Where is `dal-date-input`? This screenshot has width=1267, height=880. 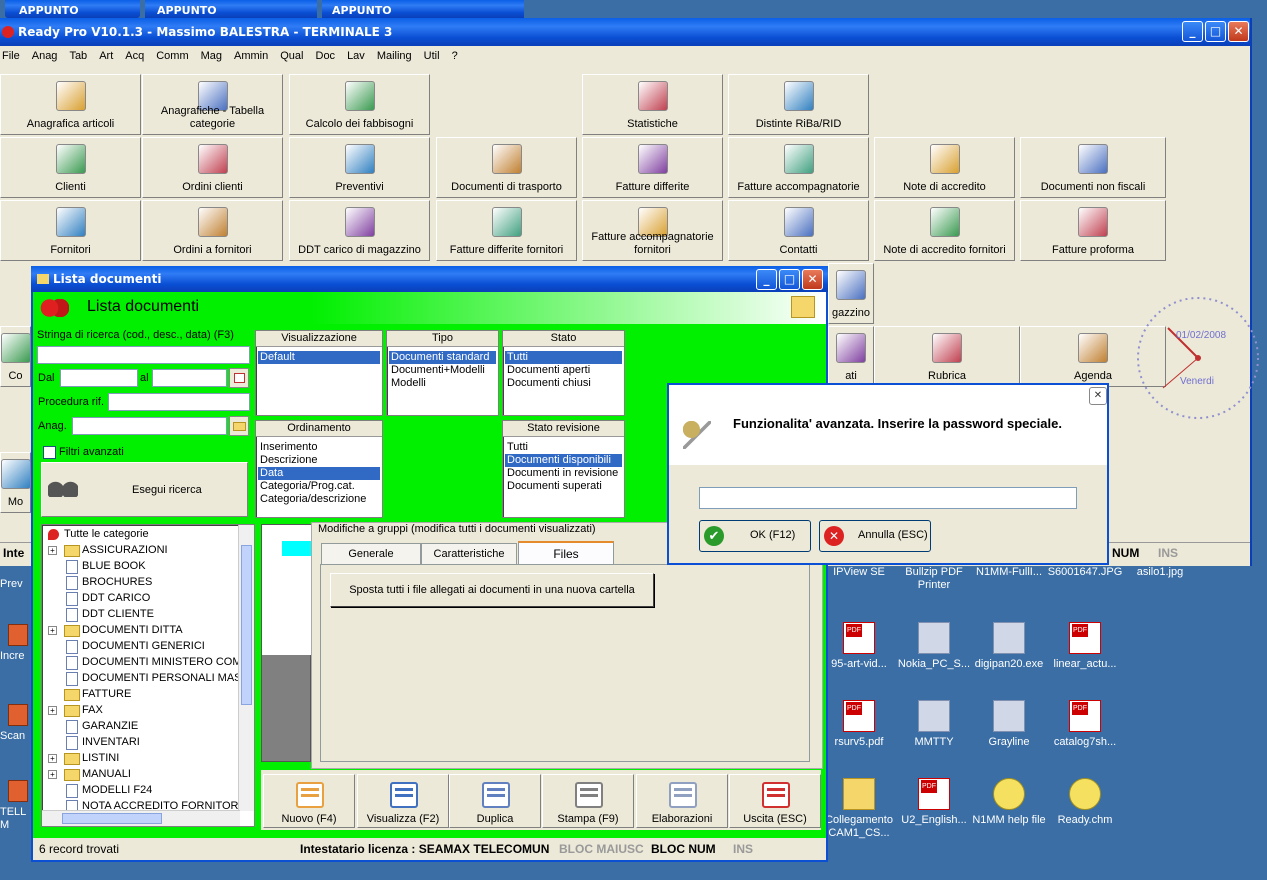 dal-date-input is located at coordinates (99, 378).